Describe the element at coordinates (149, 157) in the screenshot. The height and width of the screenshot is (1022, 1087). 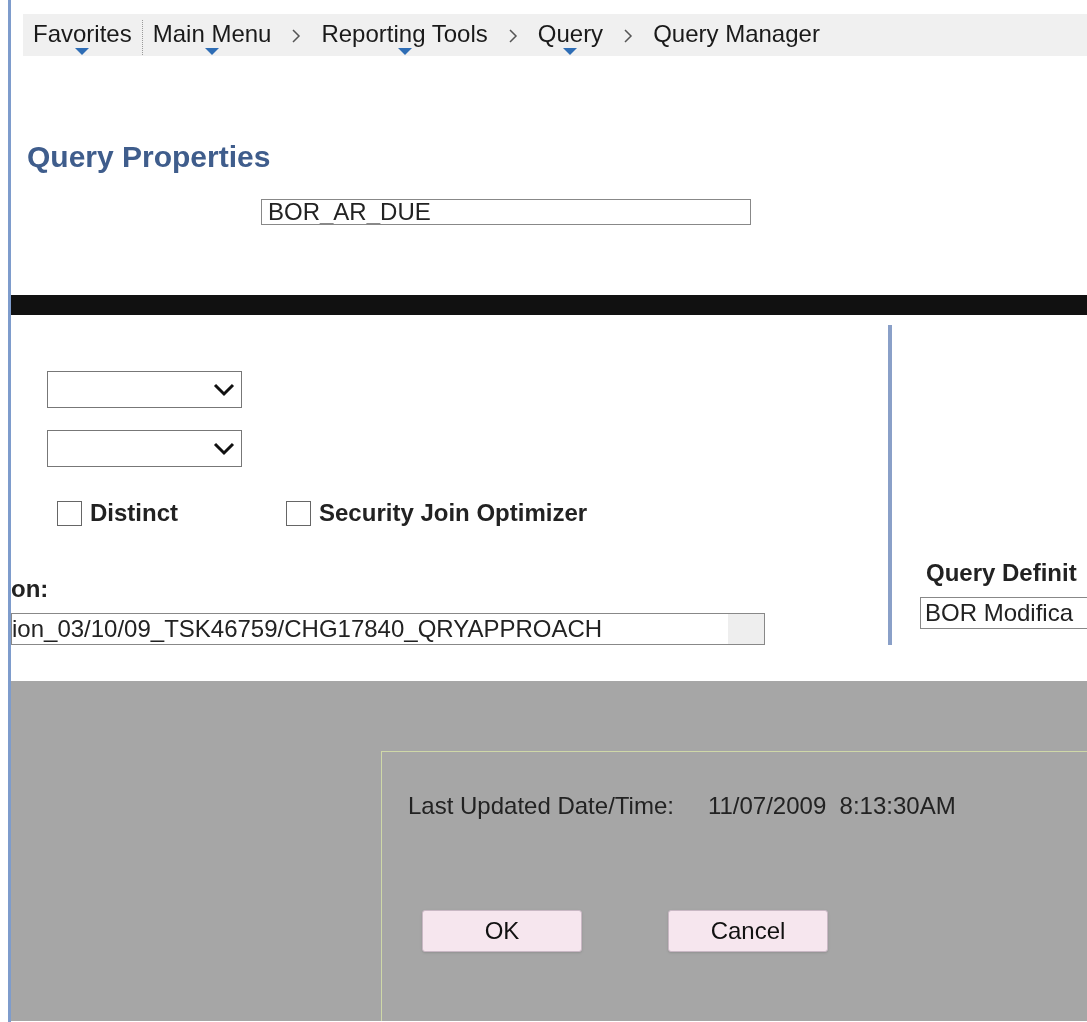
I see `page-title: Query Properties` at that location.